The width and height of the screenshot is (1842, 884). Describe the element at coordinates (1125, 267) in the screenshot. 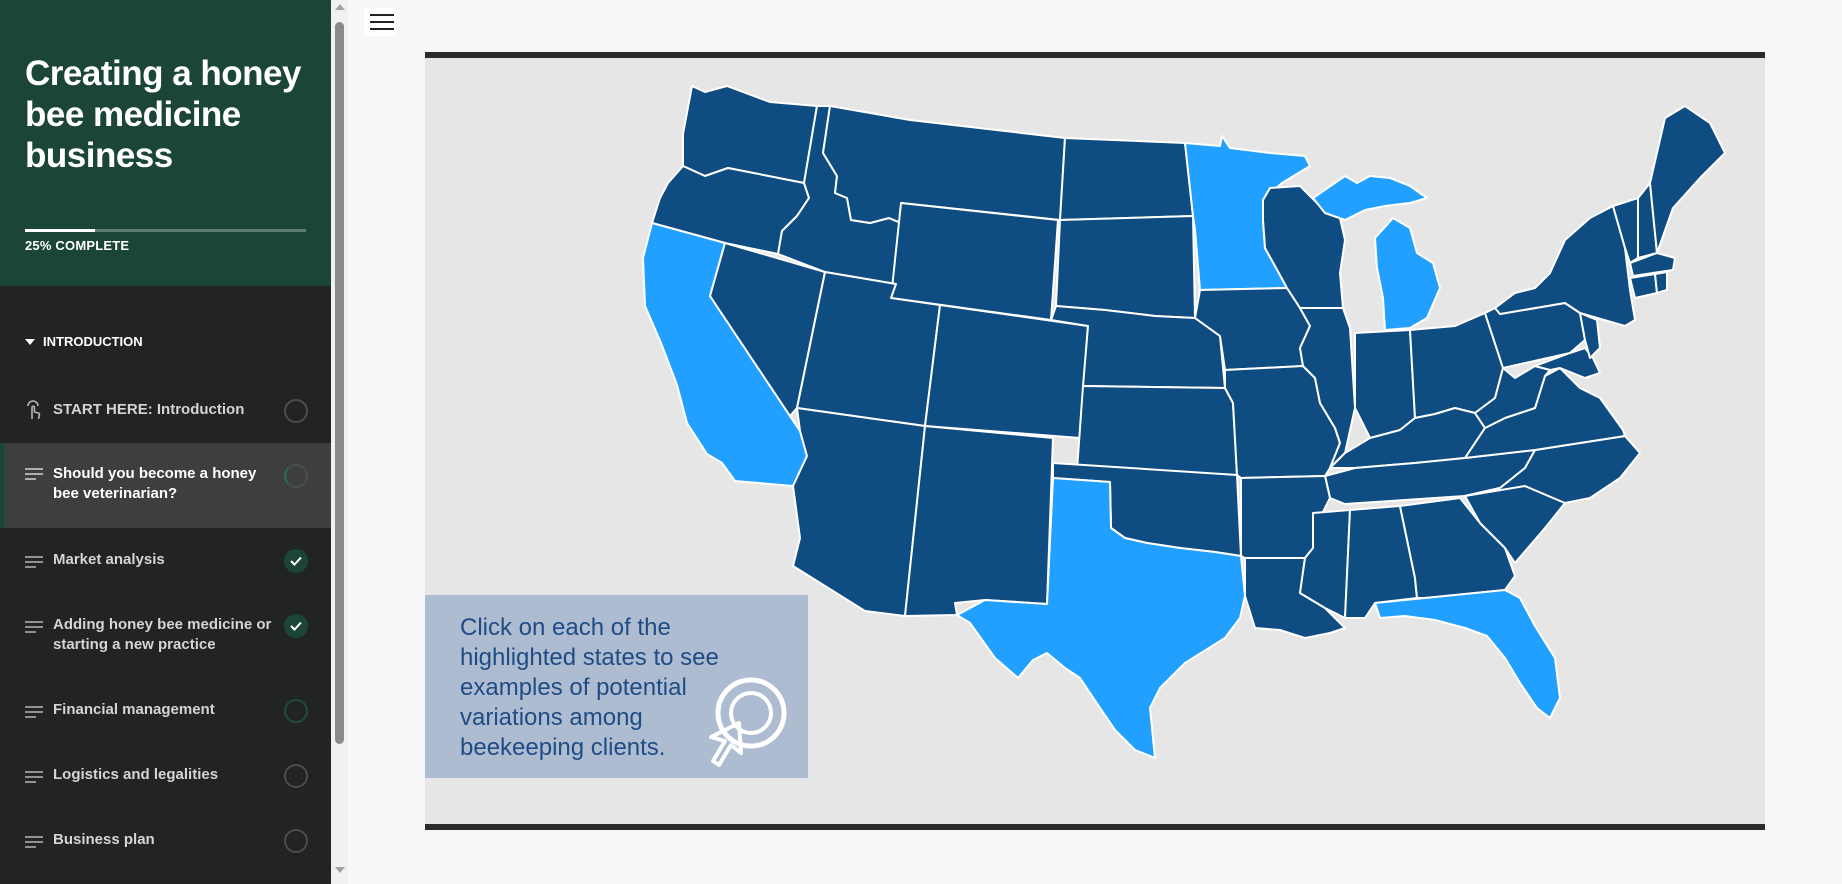

I see `state-south-dakota` at that location.